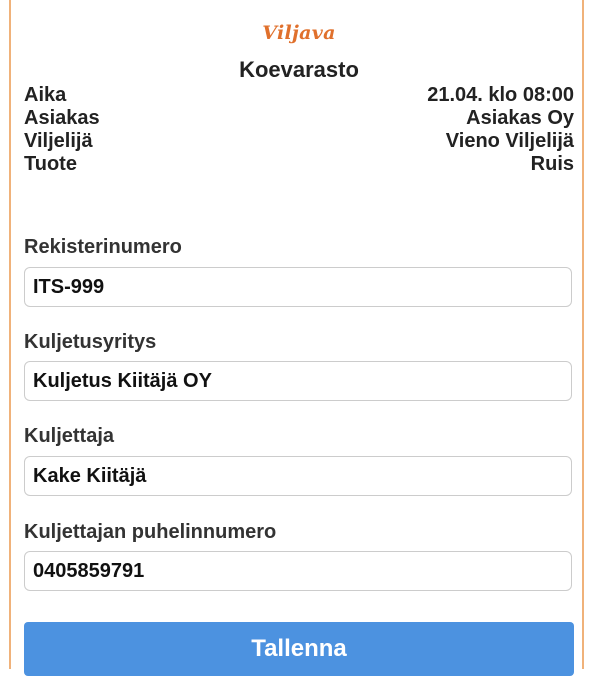 This screenshot has width=590, height=676. What do you see at coordinates (298, 476) in the screenshot?
I see `driver-input` at bounding box center [298, 476].